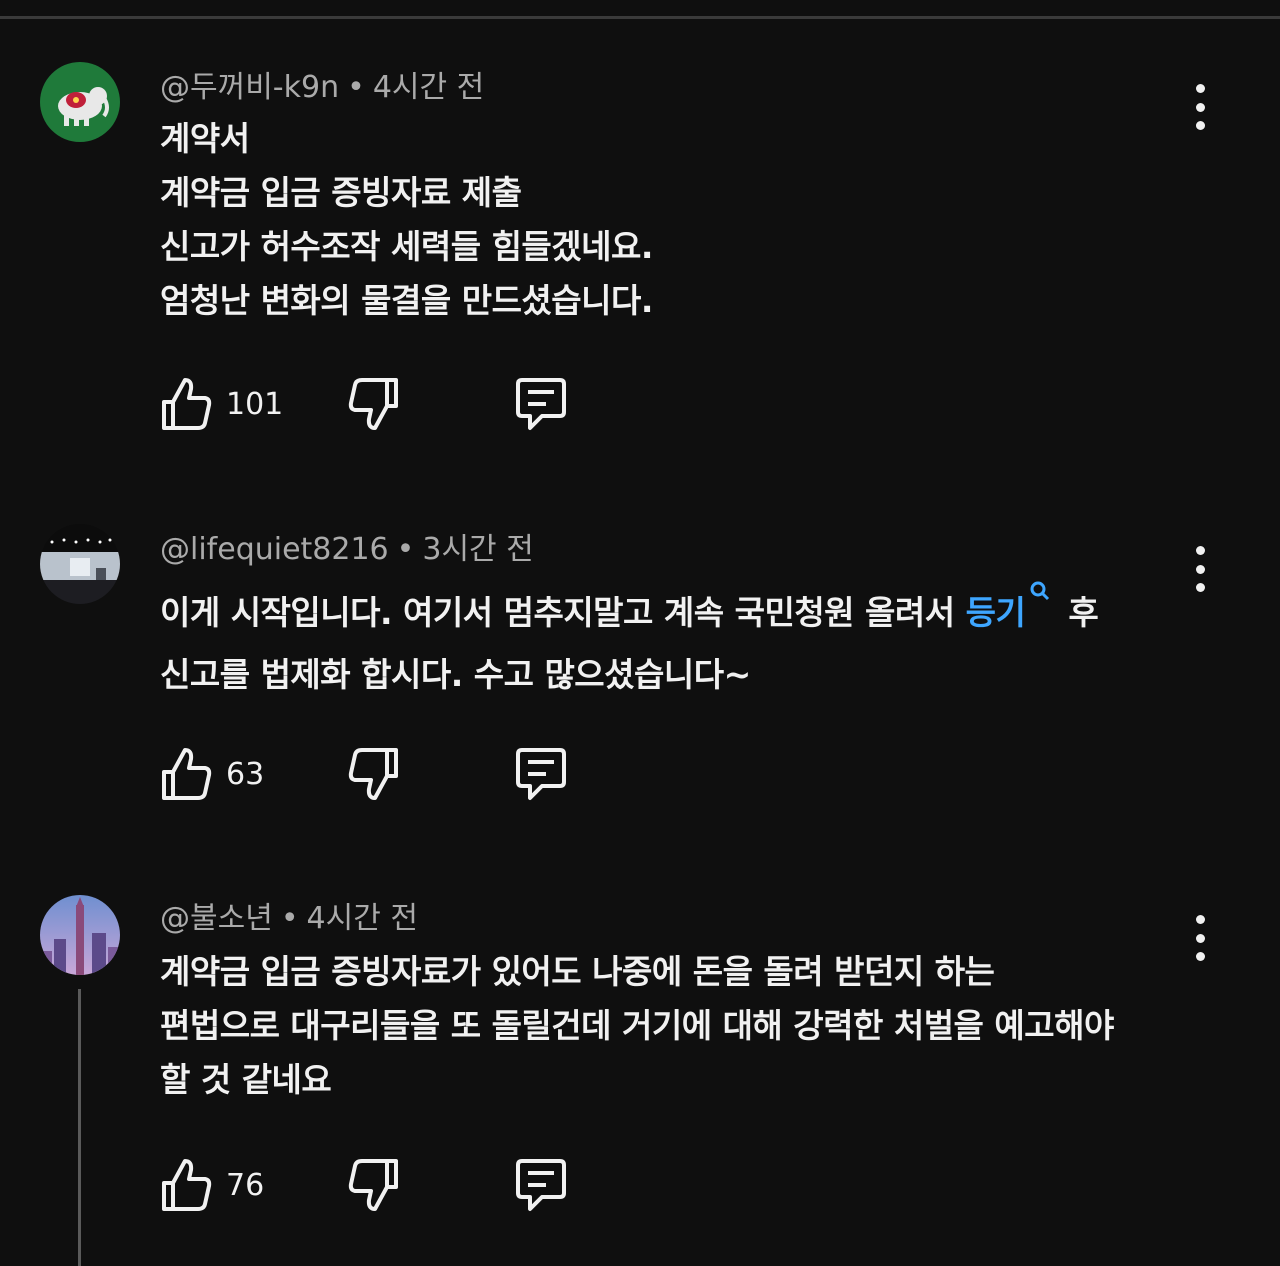 The width and height of the screenshot is (1280, 1266). I want to click on comment-actions: 76, so click(390, 1187).